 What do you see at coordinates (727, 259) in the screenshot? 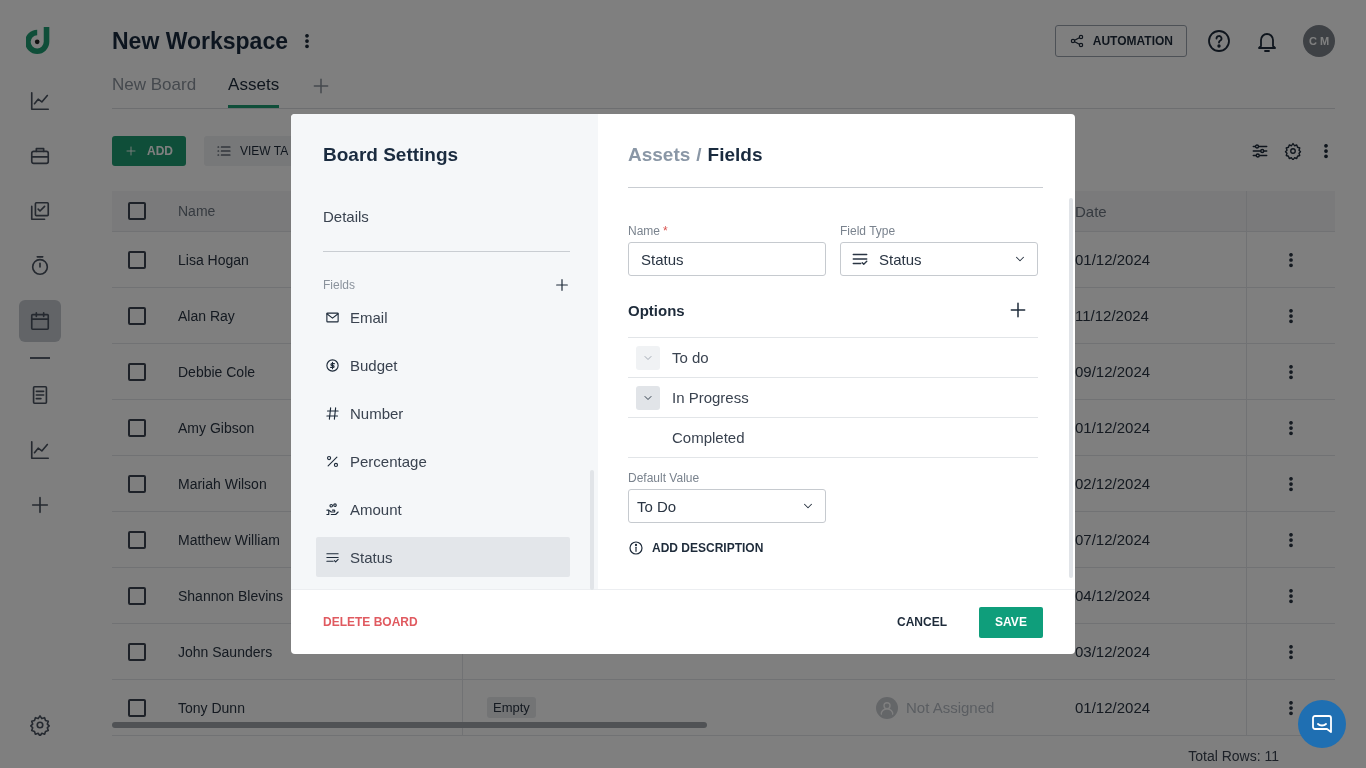
I see `name-field: Status` at bounding box center [727, 259].